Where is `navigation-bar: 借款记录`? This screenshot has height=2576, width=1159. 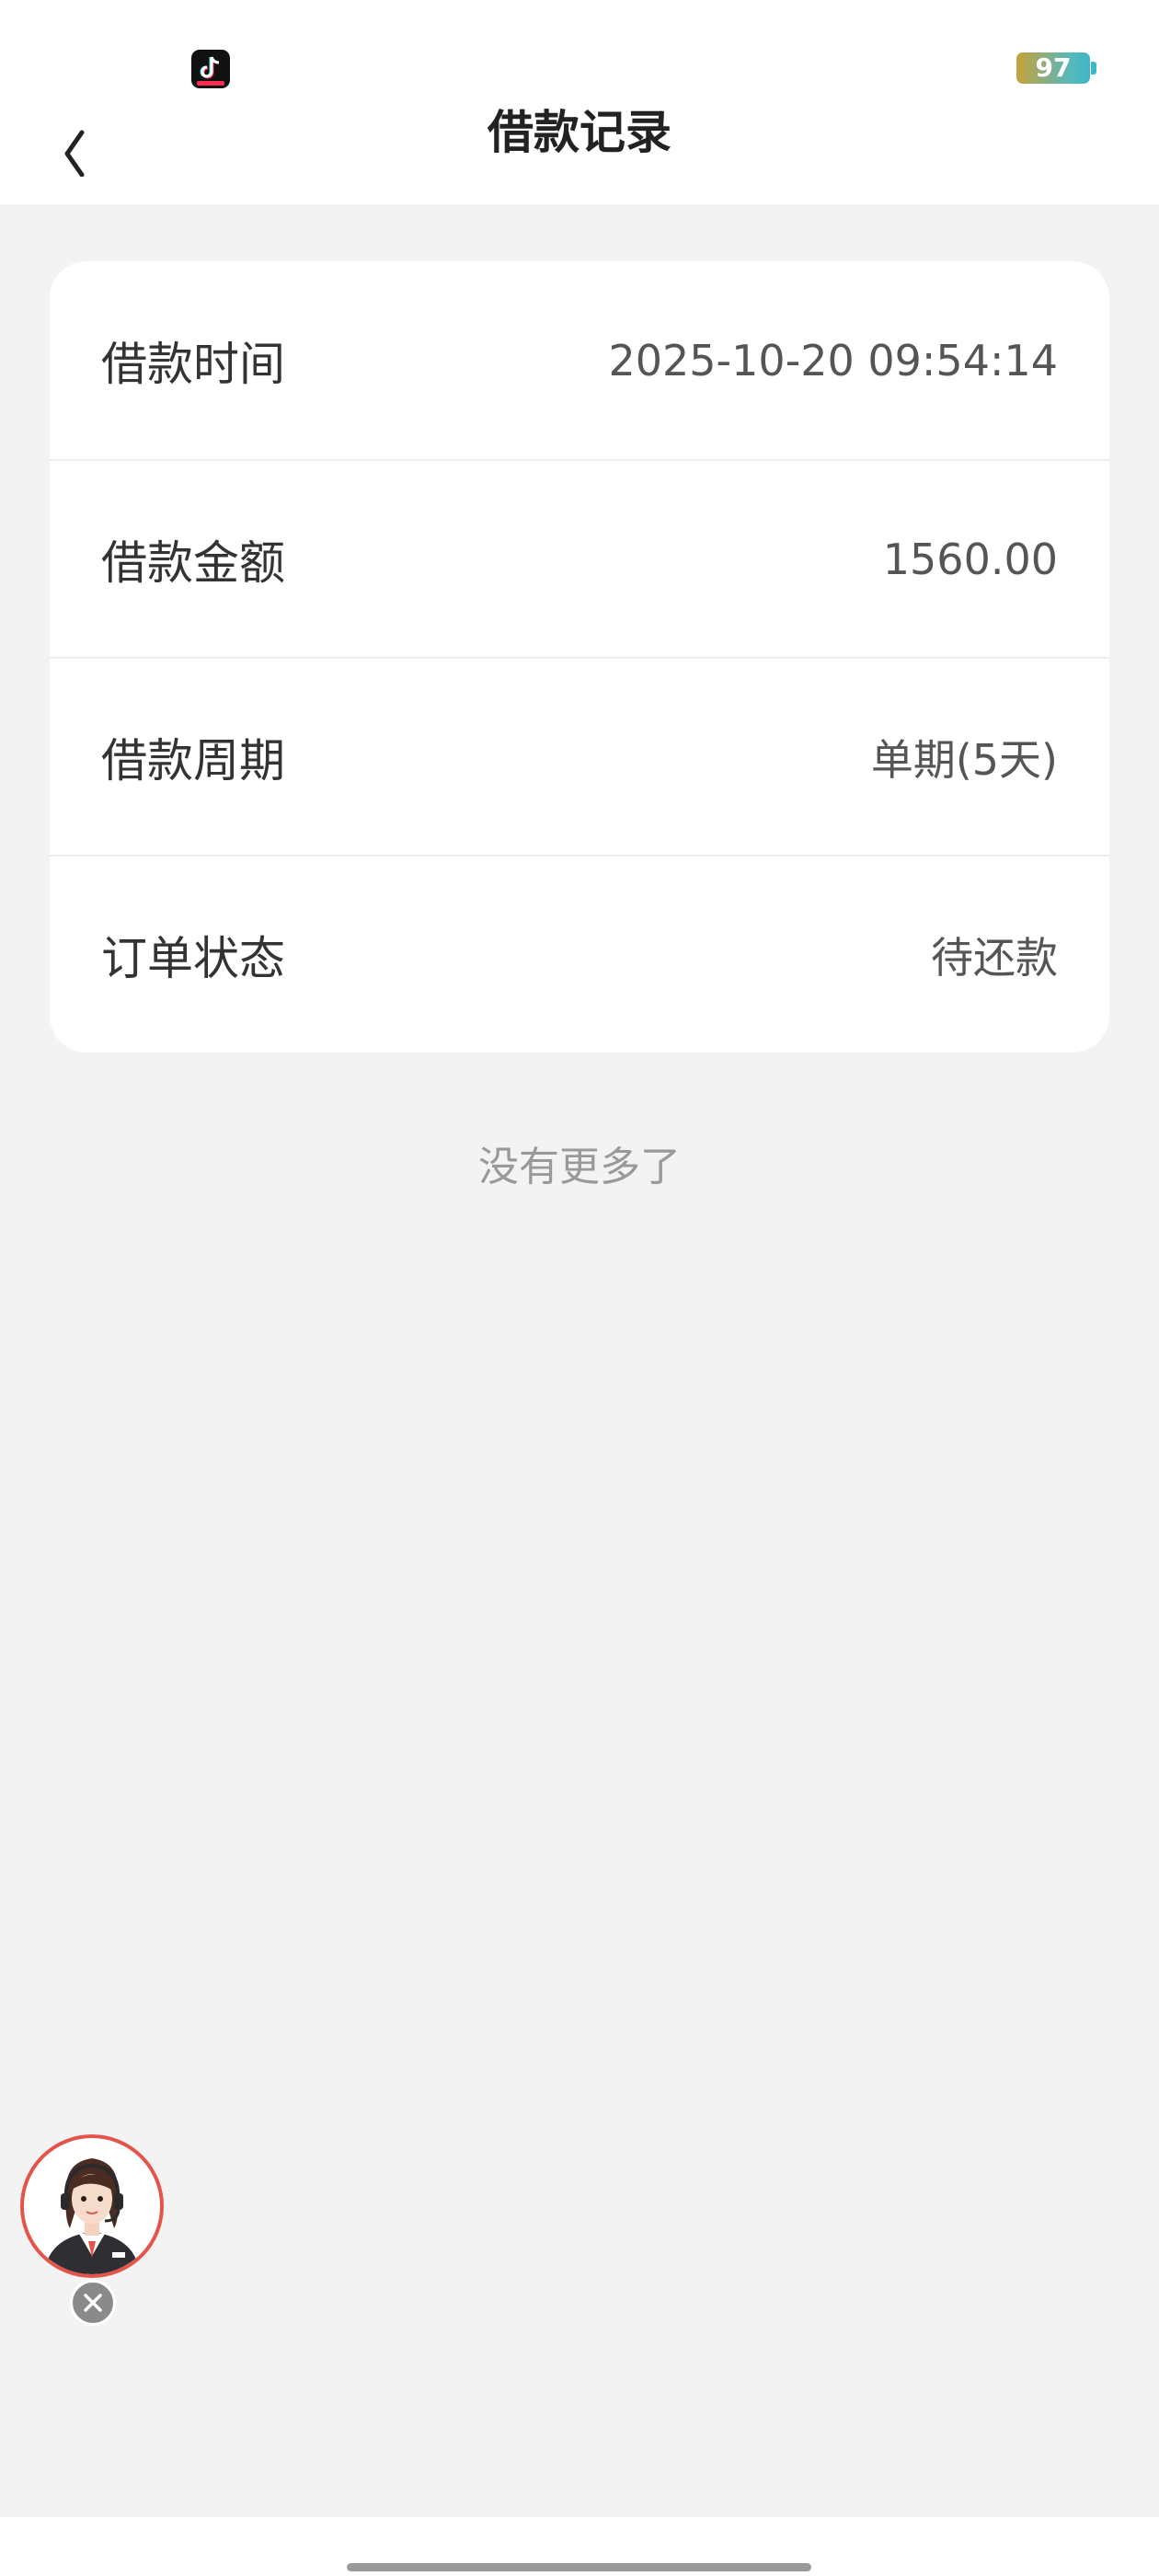 navigation-bar: 借款记录 is located at coordinates (579, 148).